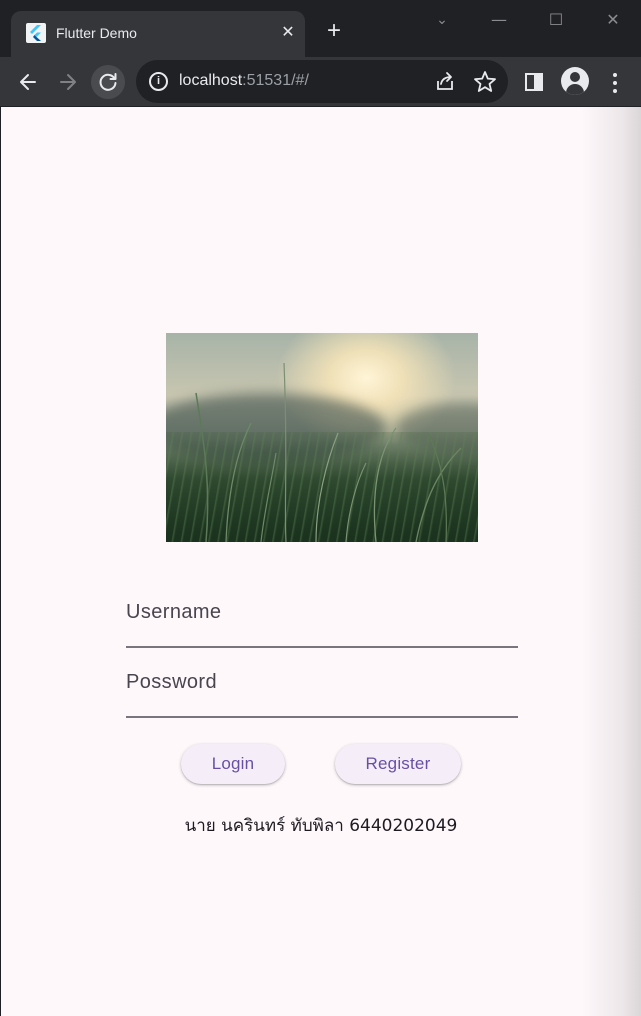 The height and width of the screenshot is (1016, 641). What do you see at coordinates (398, 764) in the screenshot?
I see `register-button: Register` at bounding box center [398, 764].